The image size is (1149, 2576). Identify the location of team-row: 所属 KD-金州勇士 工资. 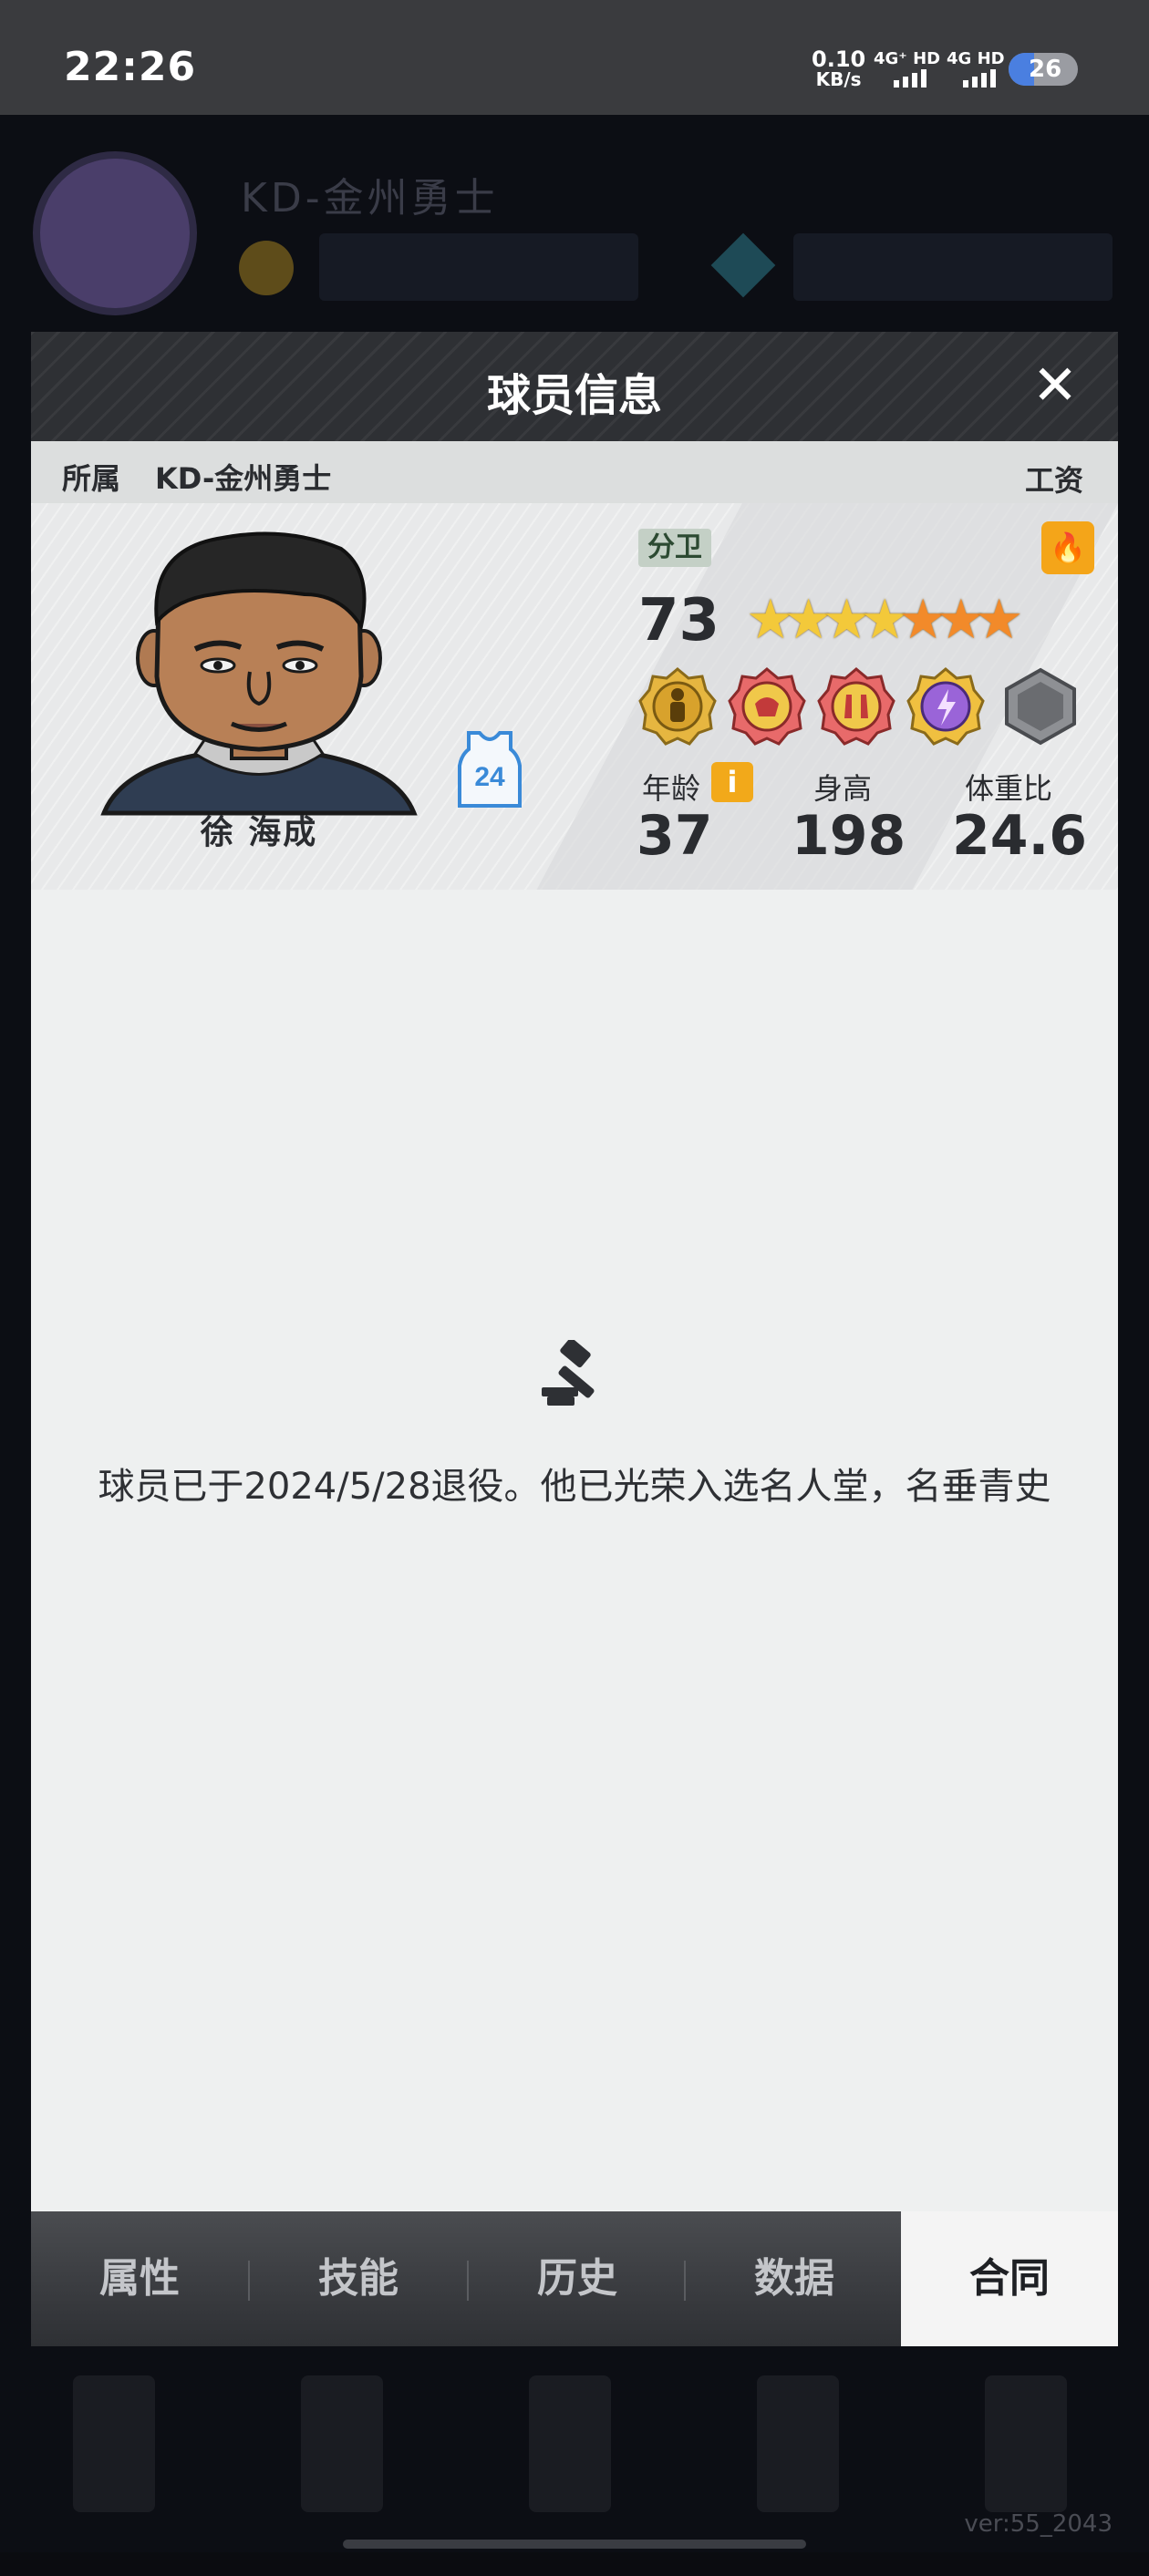
(574, 472).